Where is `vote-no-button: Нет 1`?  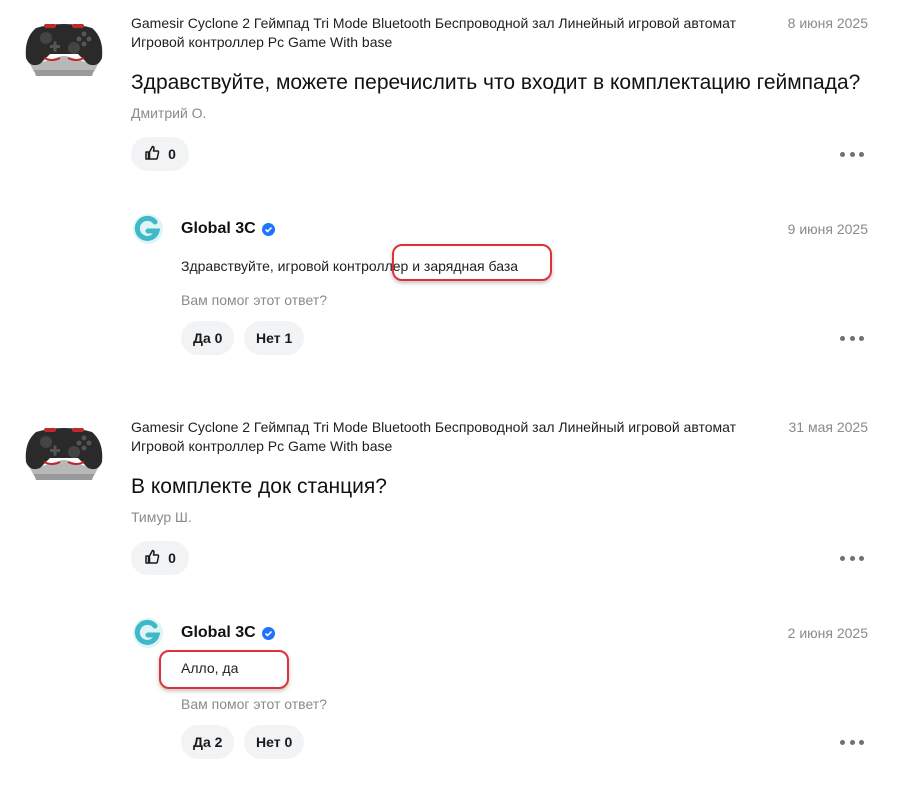 vote-no-button: Нет 1 is located at coordinates (274, 338).